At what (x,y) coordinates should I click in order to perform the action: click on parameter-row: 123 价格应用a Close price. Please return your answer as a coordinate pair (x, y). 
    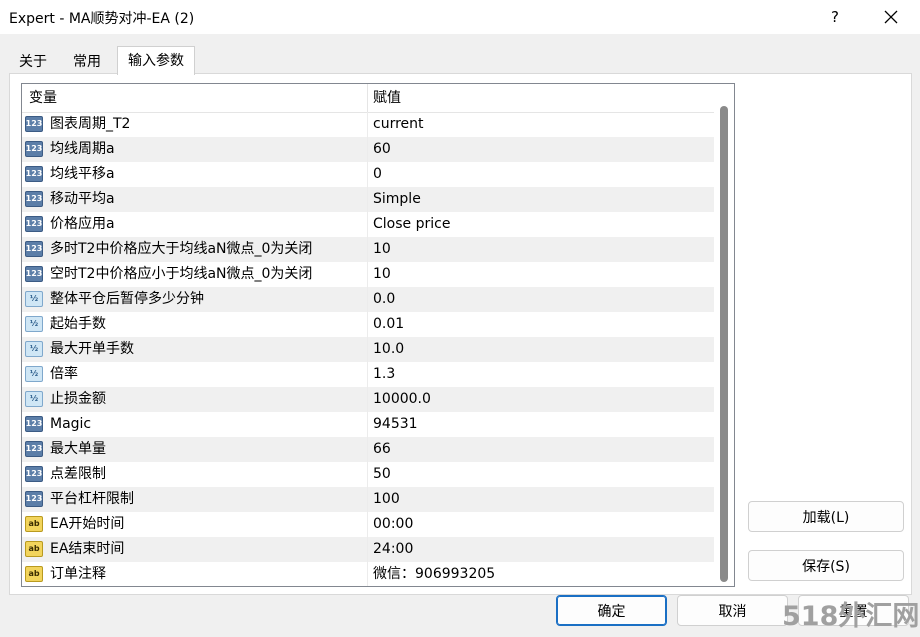
    Looking at the image, I should click on (368, 224).